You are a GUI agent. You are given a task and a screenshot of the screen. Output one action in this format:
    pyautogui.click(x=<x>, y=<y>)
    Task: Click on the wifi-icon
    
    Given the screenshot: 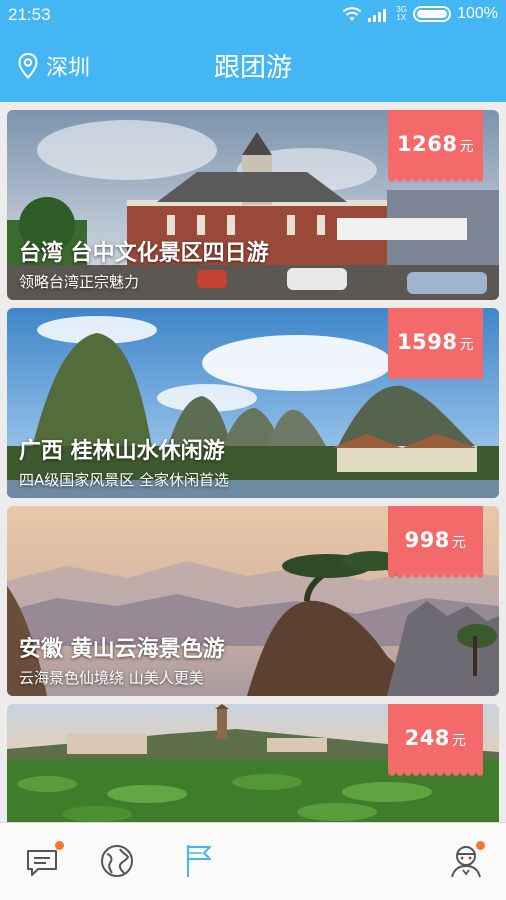 What is the action you would take?
    pyautogui.click(x=352, y=14)
    